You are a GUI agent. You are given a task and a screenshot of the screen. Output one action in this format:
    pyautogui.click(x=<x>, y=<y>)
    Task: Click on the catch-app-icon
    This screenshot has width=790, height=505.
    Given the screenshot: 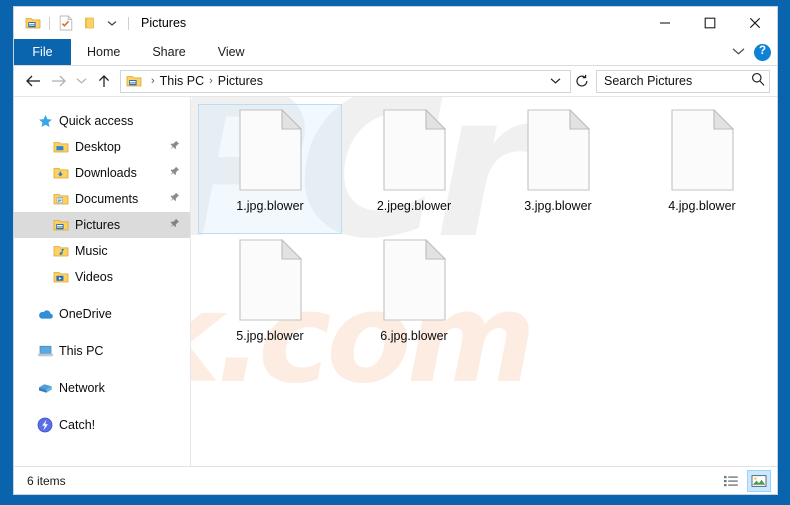 What is the action you would take?
    pyautogui.click(x=45, y=425)
    